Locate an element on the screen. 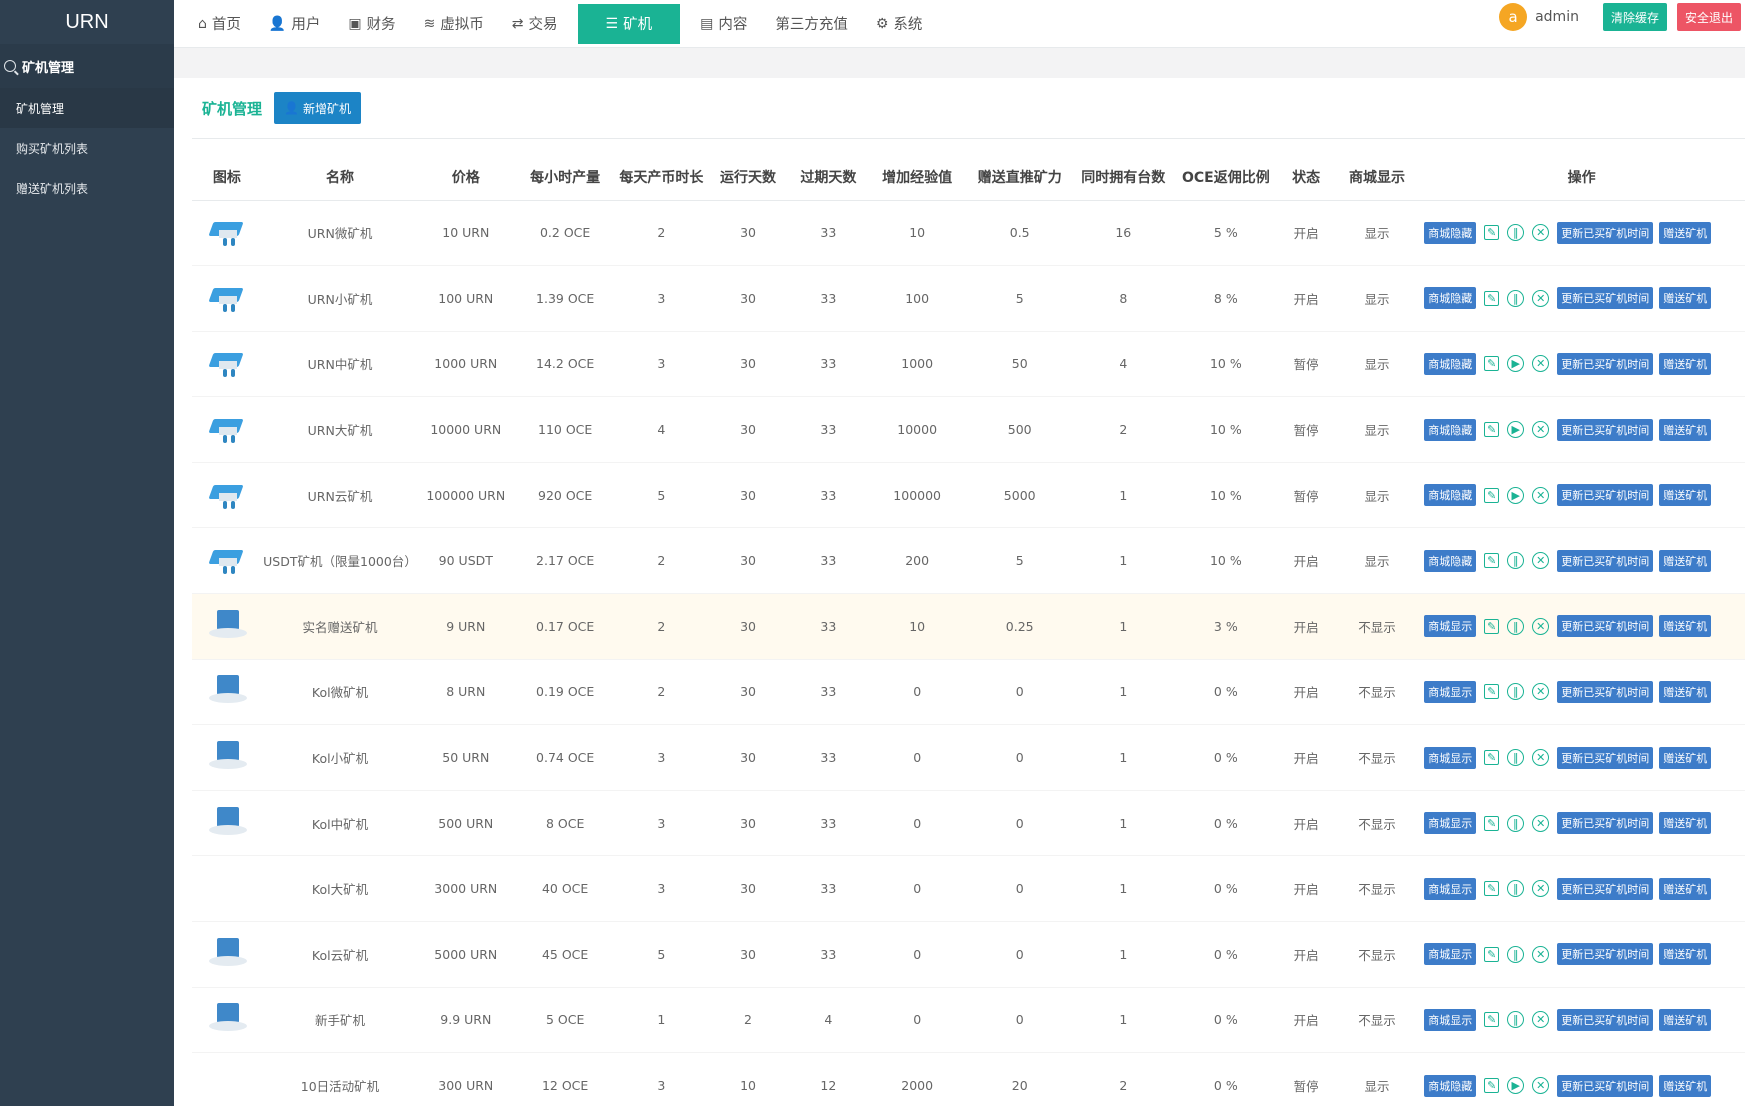 This screenshot has height=1106, width=1745. add-miner-button: 👤 新增矿机 is located at coordinates (317, 108).